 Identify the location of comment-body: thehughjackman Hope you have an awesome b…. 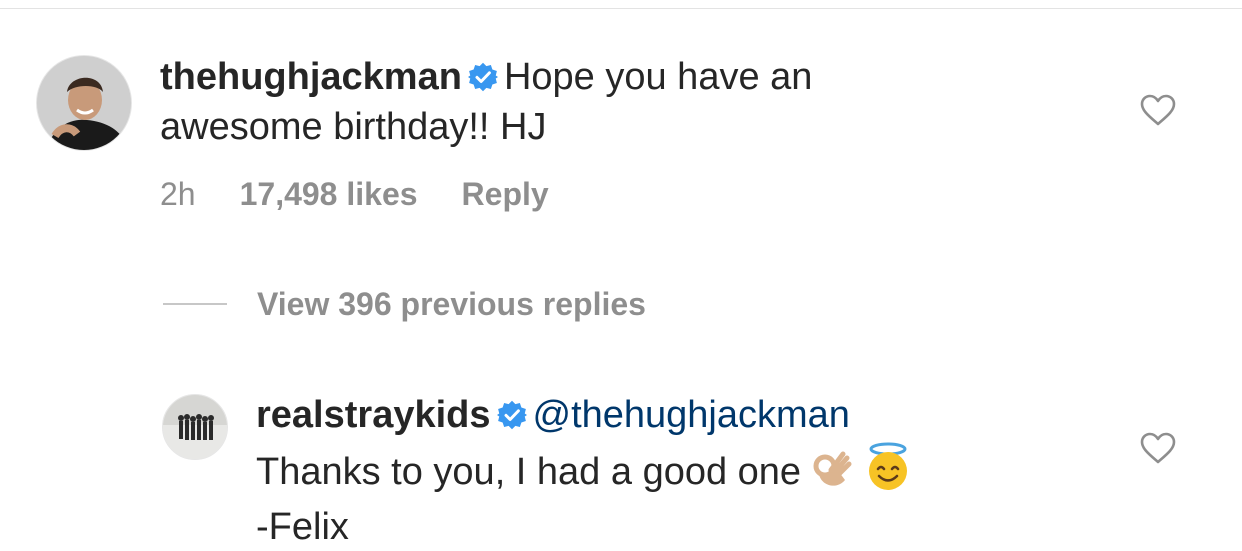
(486, 102).